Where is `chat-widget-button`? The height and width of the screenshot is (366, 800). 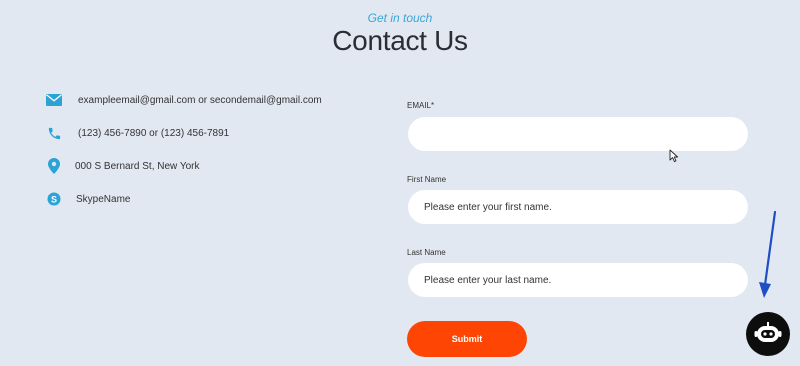 chat-widget-button is located at coordinates (768, 334).